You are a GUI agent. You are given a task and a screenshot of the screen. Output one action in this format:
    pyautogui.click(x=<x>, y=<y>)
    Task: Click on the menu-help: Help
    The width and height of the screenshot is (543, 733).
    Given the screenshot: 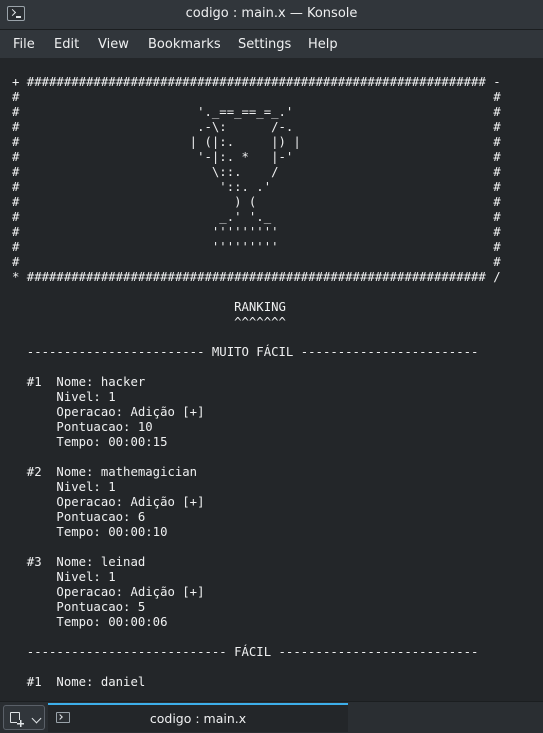 What is the action you would take?
    pyautogui.click(x=323, y=44)
    